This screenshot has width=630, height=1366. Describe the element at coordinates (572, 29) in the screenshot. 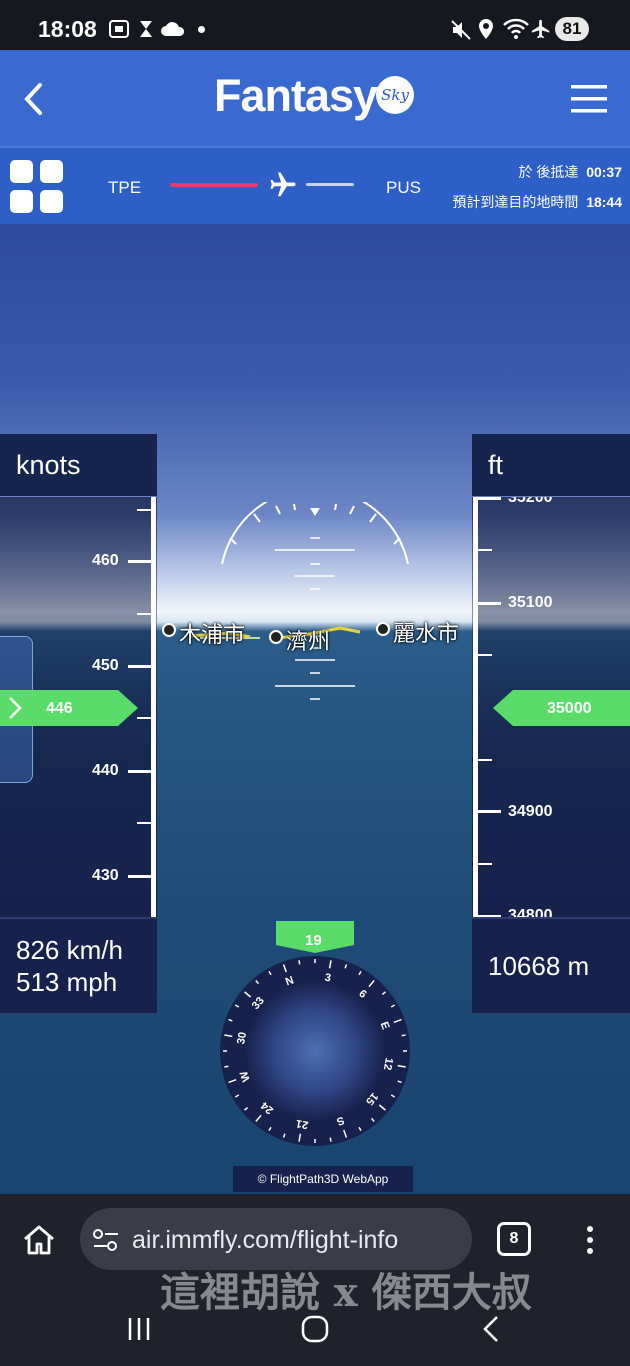

I see `battery-indicator: 81` at that location.